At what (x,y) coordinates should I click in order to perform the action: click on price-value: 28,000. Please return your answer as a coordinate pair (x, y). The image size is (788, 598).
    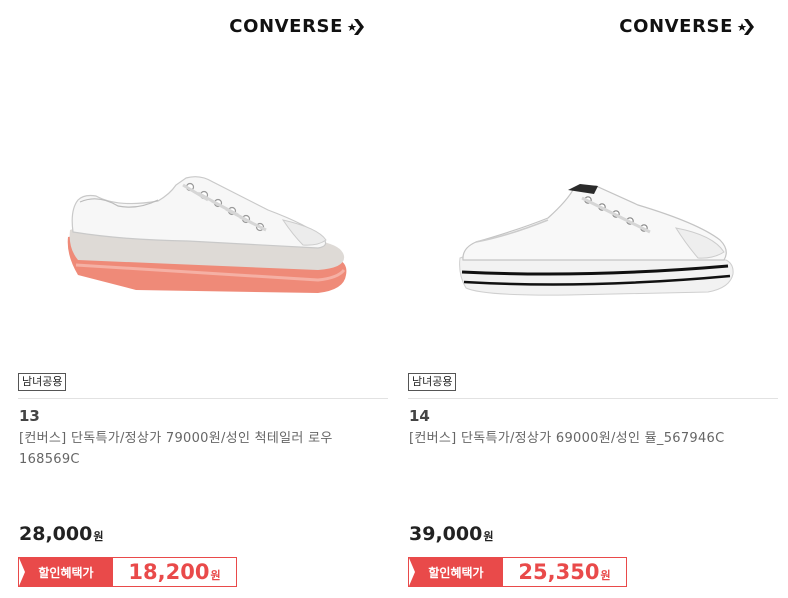
    Looking at the image, I should click on (56, 534).